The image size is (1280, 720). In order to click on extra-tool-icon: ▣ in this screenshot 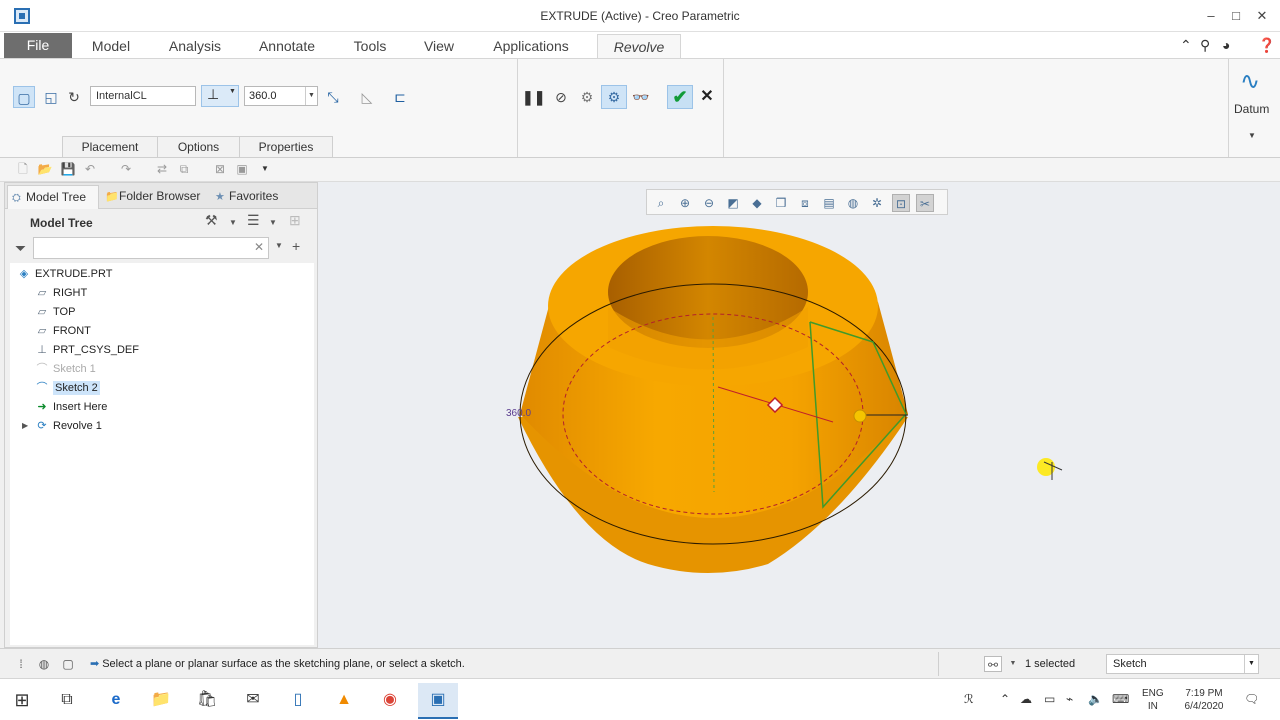, I will do `click(242, 169)`.